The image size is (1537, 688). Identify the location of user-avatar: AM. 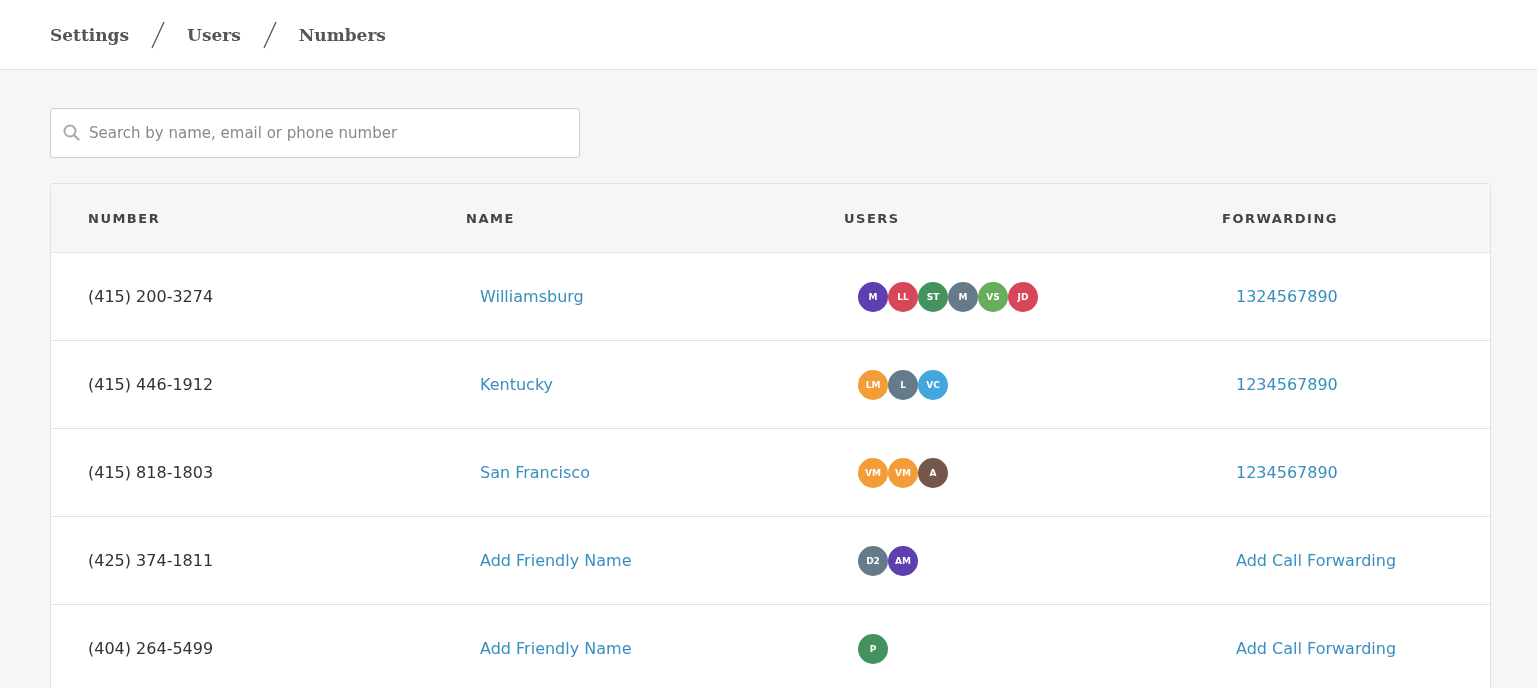
(903, 560).